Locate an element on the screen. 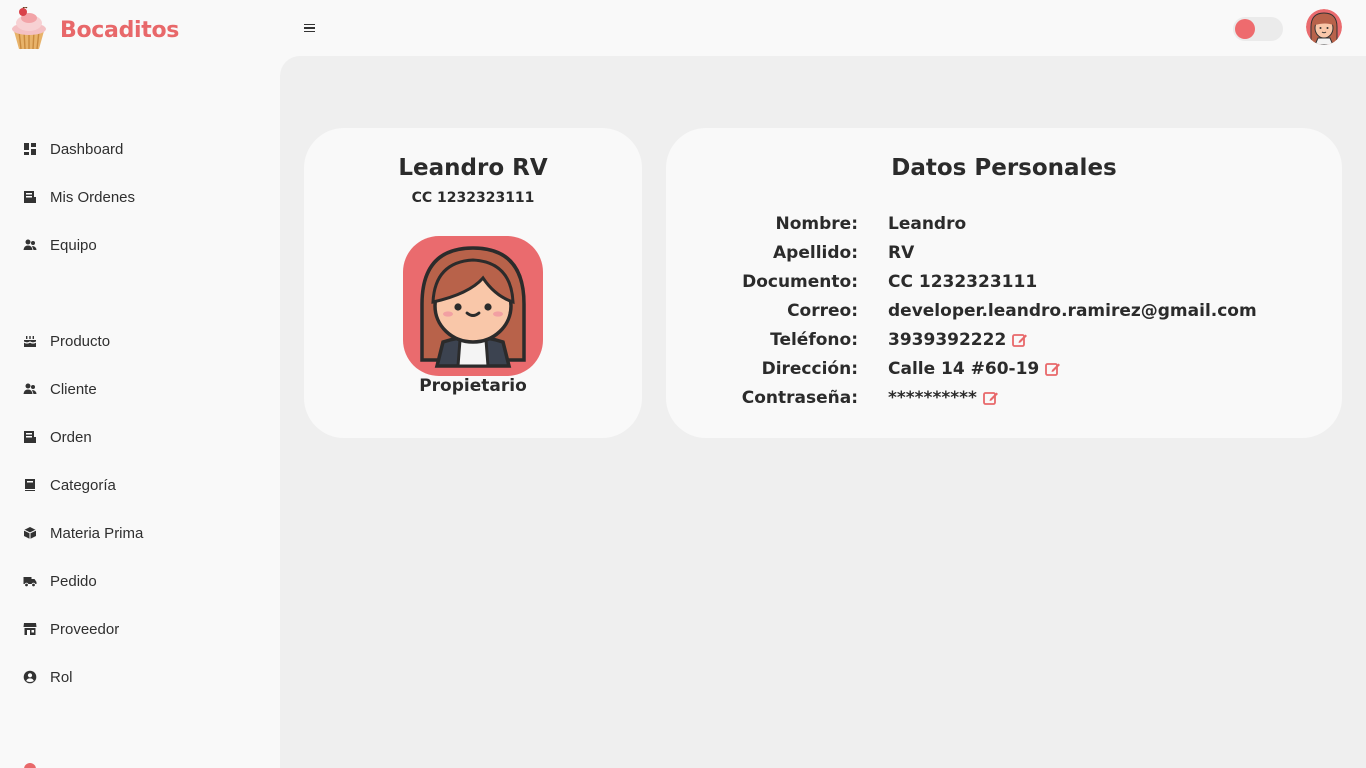 The image size is (1366, 768). sidebar-item-label: Dashboard is located at coordinates (87, 149).